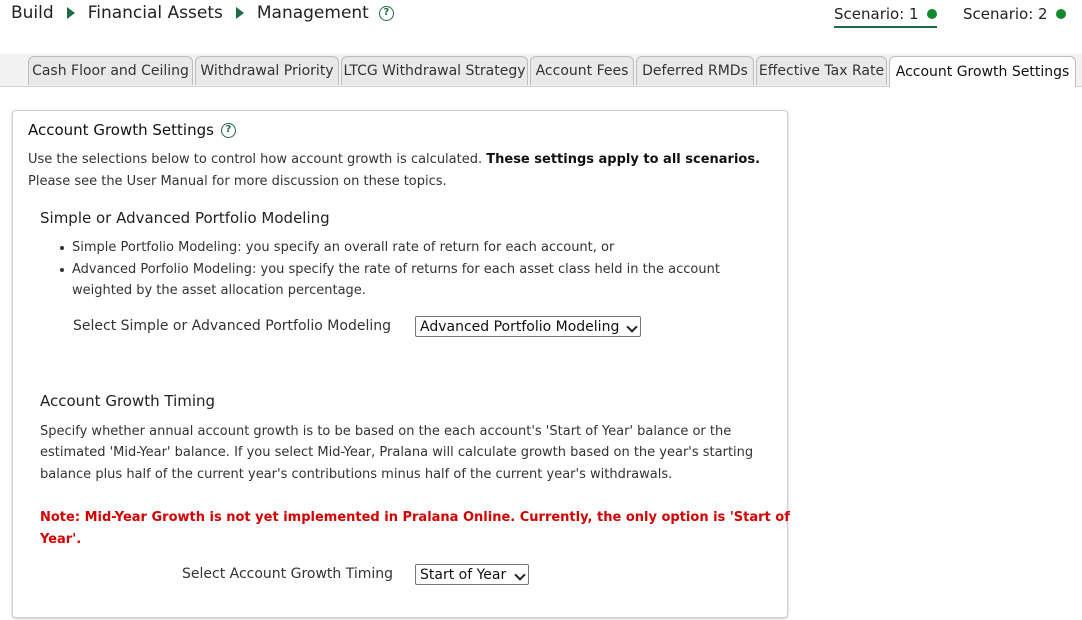 This screenshot has width=1082, height=620. Describe the element at coordinates (267, 70) in the screenshot. I see `tab-withdrawal-priority: Withdrawal Priority` at that location.